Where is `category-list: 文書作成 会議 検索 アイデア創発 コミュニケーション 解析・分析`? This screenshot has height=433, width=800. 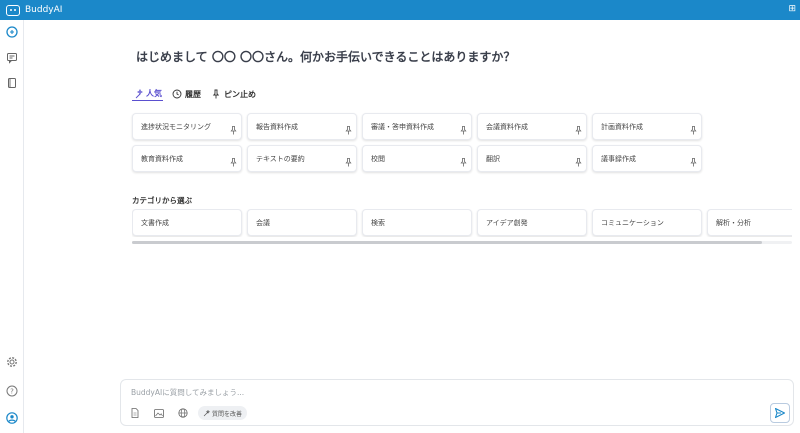 category-list: 文書作成 会議 検索 アイデア創発 コミュニケーション 解析・分析 is located at coordinates (462, 223).